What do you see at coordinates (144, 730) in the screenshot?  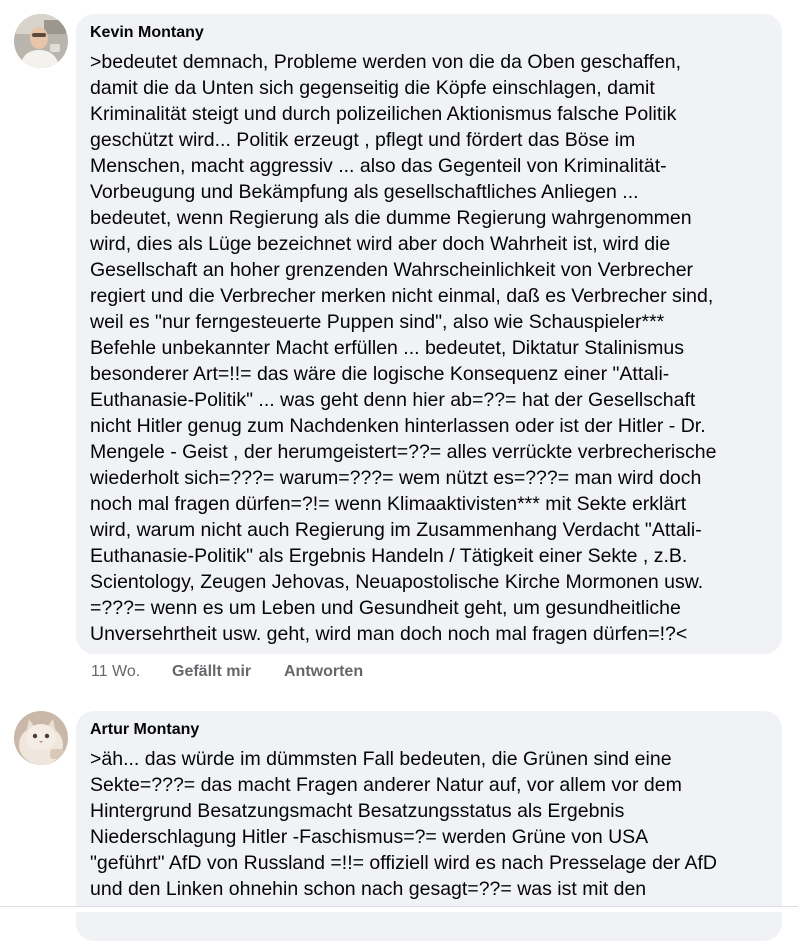 I see `comment-author: Artur Montany` at bounding box center [144, 730].